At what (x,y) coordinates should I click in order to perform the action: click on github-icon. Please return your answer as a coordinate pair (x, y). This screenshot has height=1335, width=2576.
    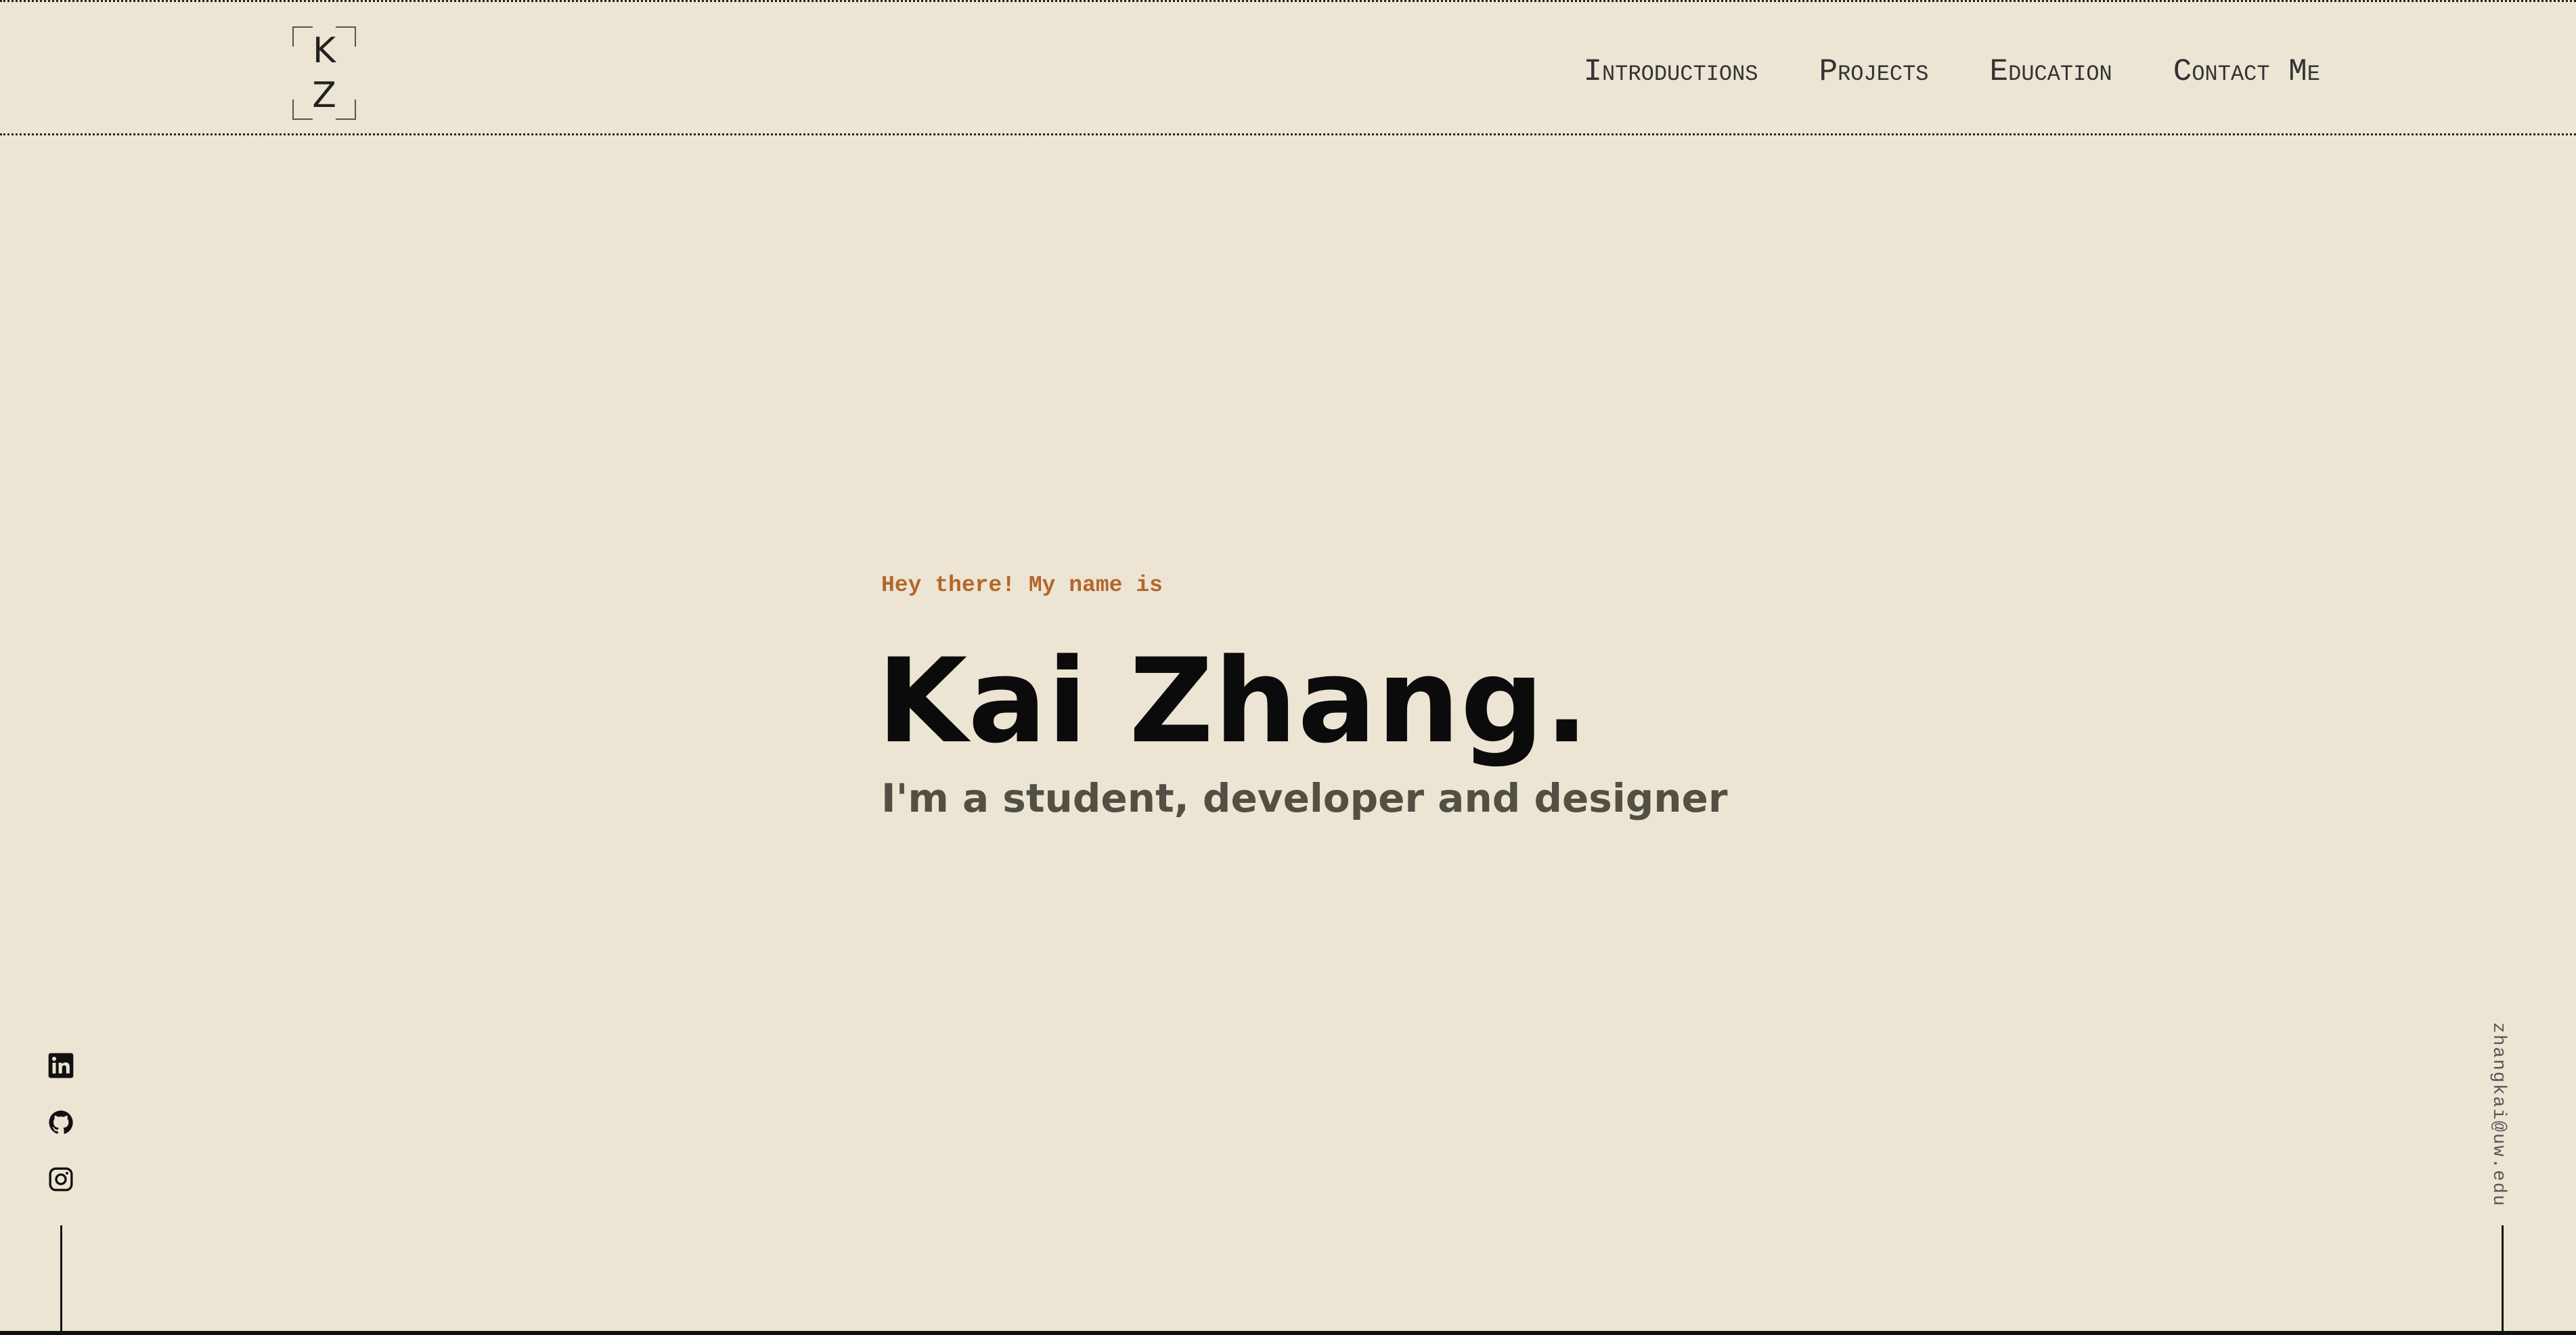
    Looking at the image, I should click on (60, 1122).